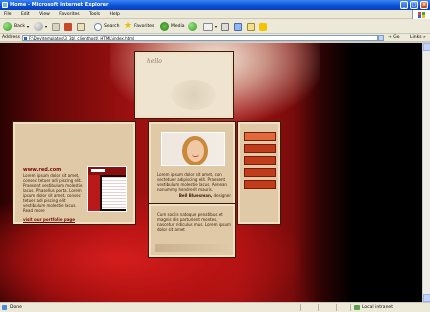  Describe the element at coordinates (25, 38) in the screenshot. I see `page-icon` at that location.